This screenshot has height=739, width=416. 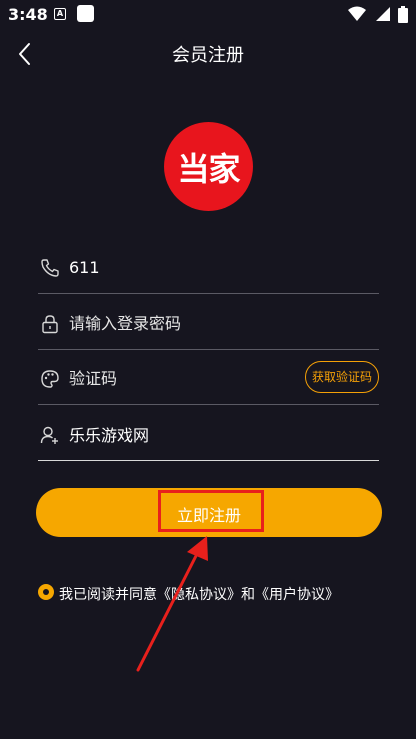 What do you see at coordinates (382, 14) in the screenshot?
I see `signal-icon` at bounding box center [382, 14].